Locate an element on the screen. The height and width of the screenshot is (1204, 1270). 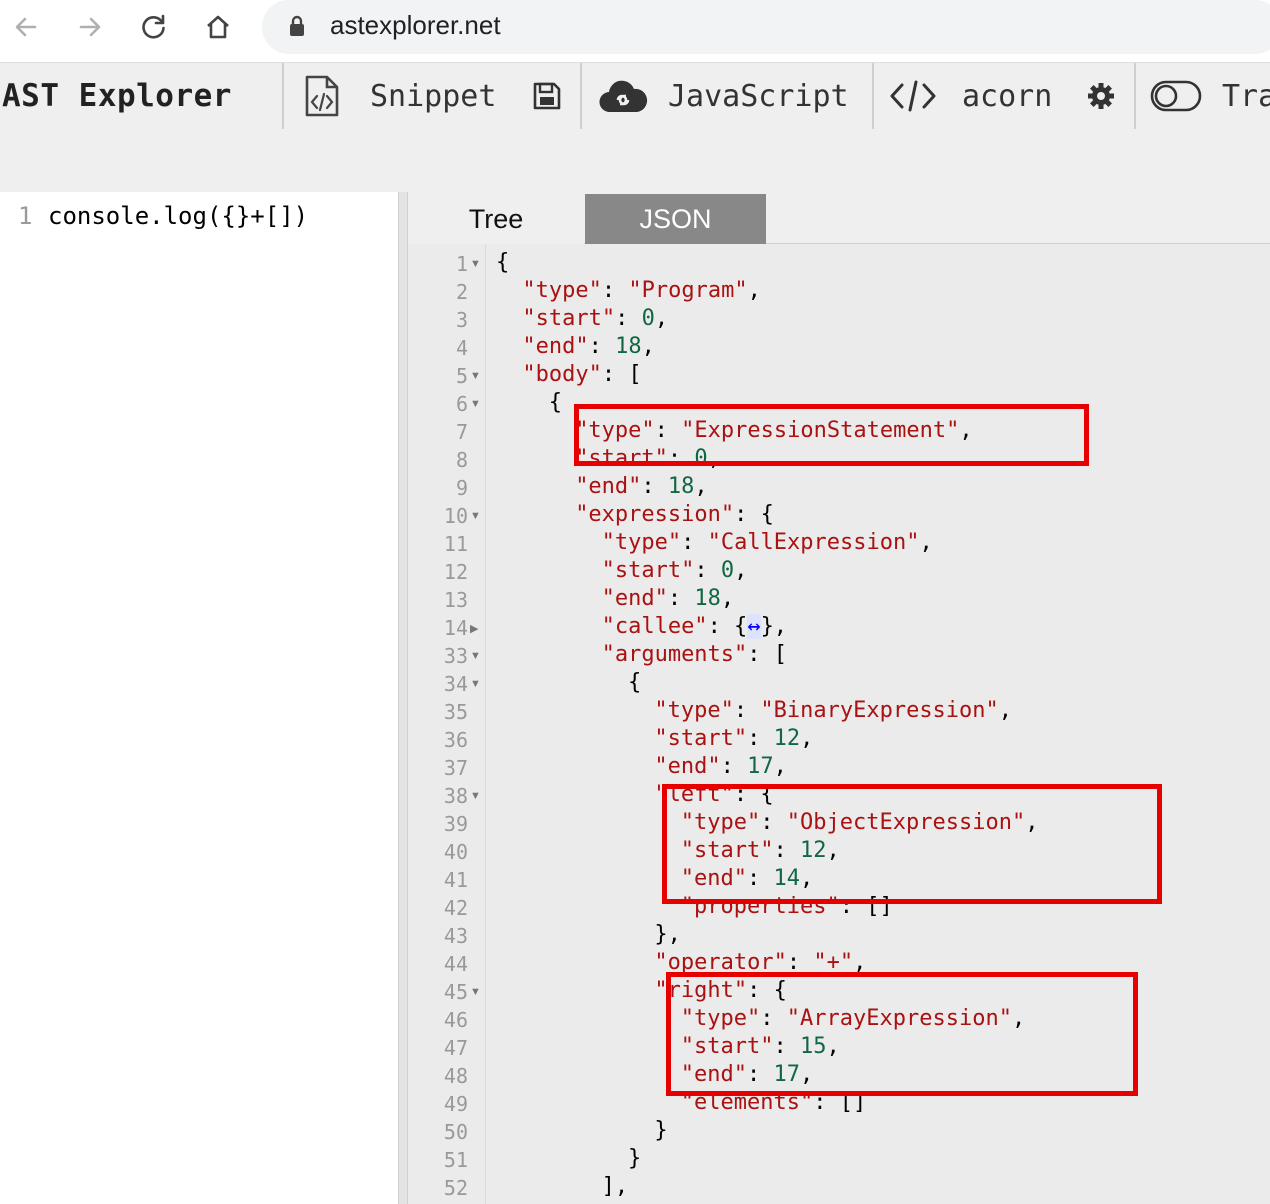
json-token: "end" is located at coordinates (608, 486).